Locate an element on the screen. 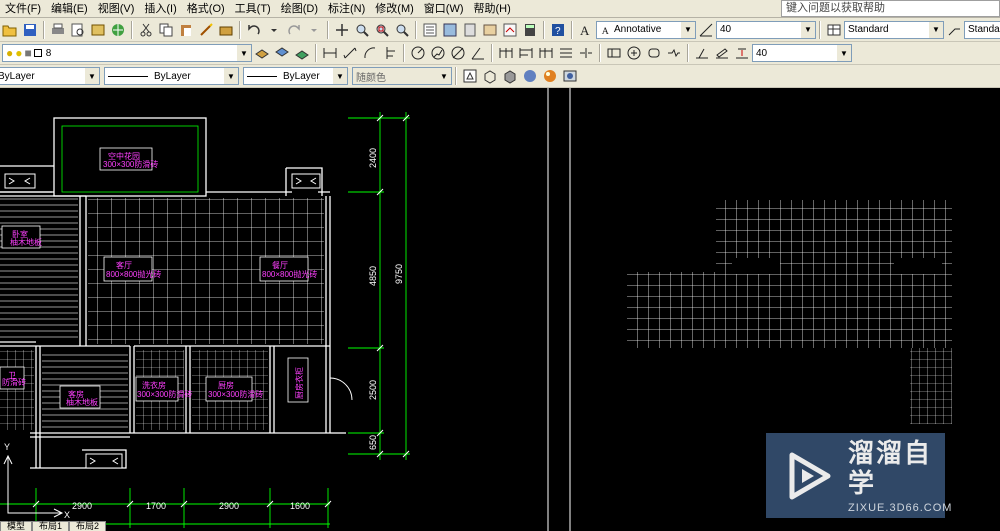 The image size is (1000, 531). properties-icon is located at coordinates (430, 30).